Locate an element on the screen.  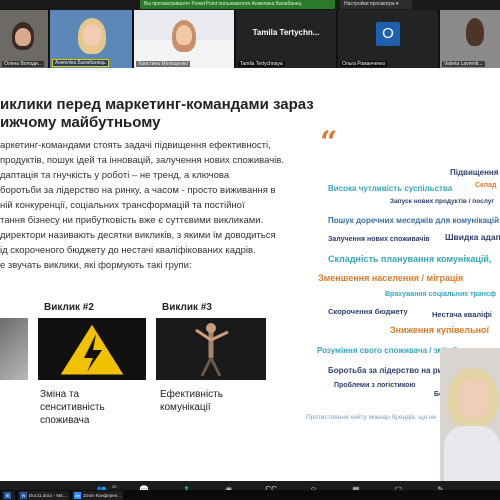
caption-line: Зміна та is located at coordinates (60, 394).